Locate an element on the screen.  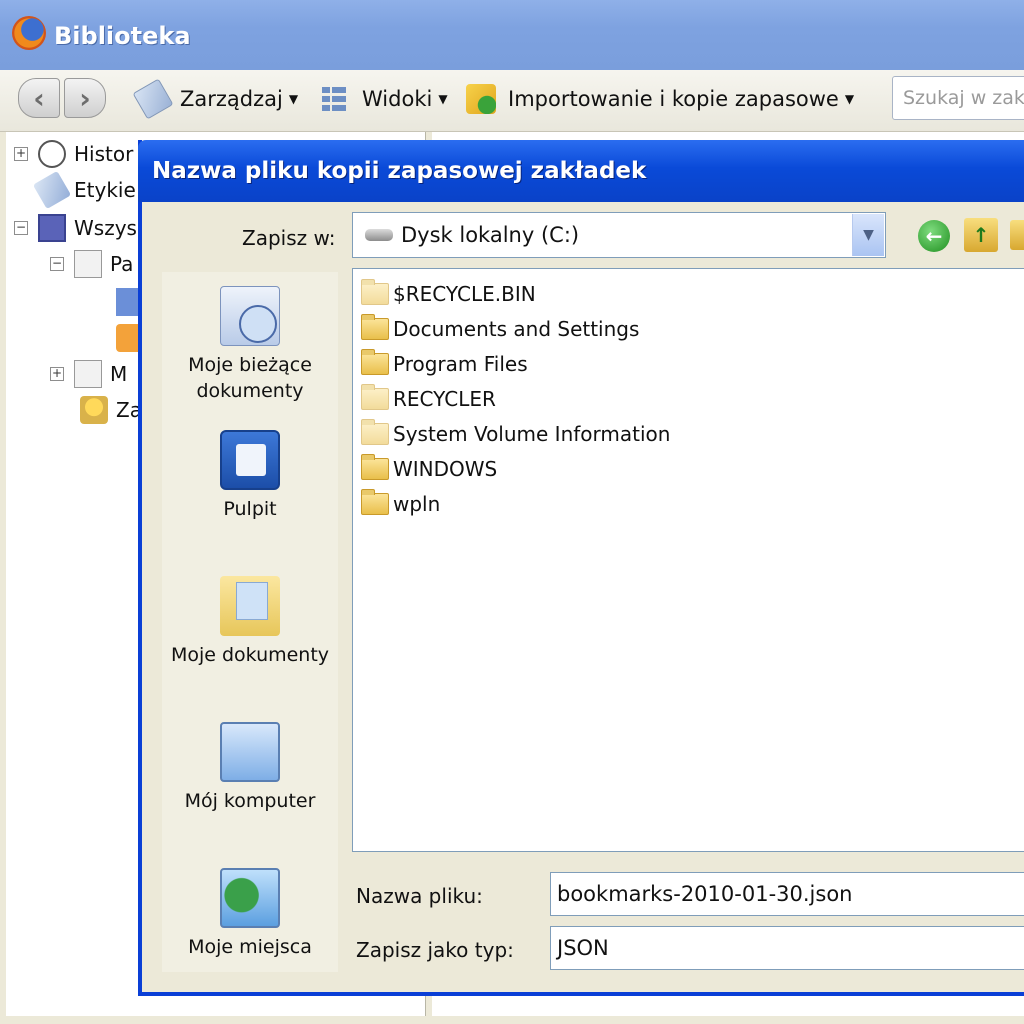
place-desktop: Pulpit is located at coordinates (250, 476).